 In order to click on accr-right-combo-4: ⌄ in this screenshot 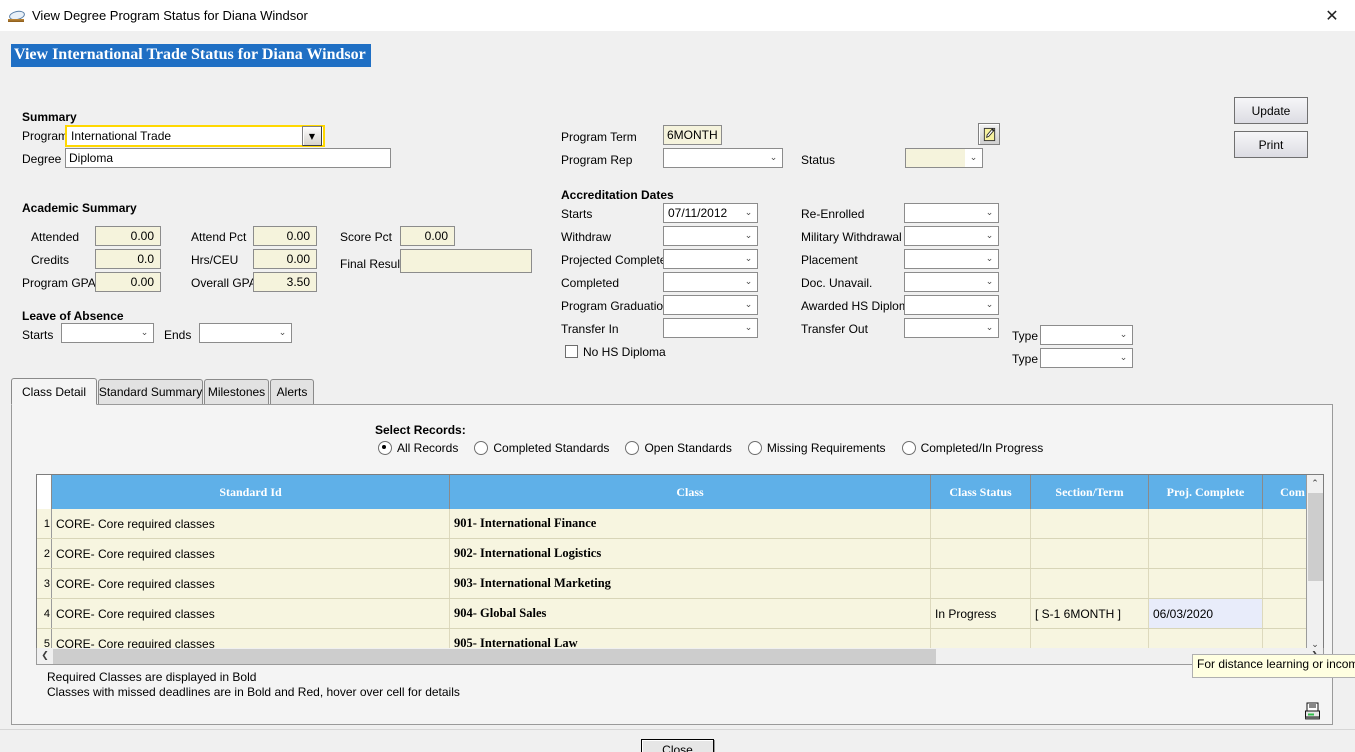, I will do `click(951, 305)`.